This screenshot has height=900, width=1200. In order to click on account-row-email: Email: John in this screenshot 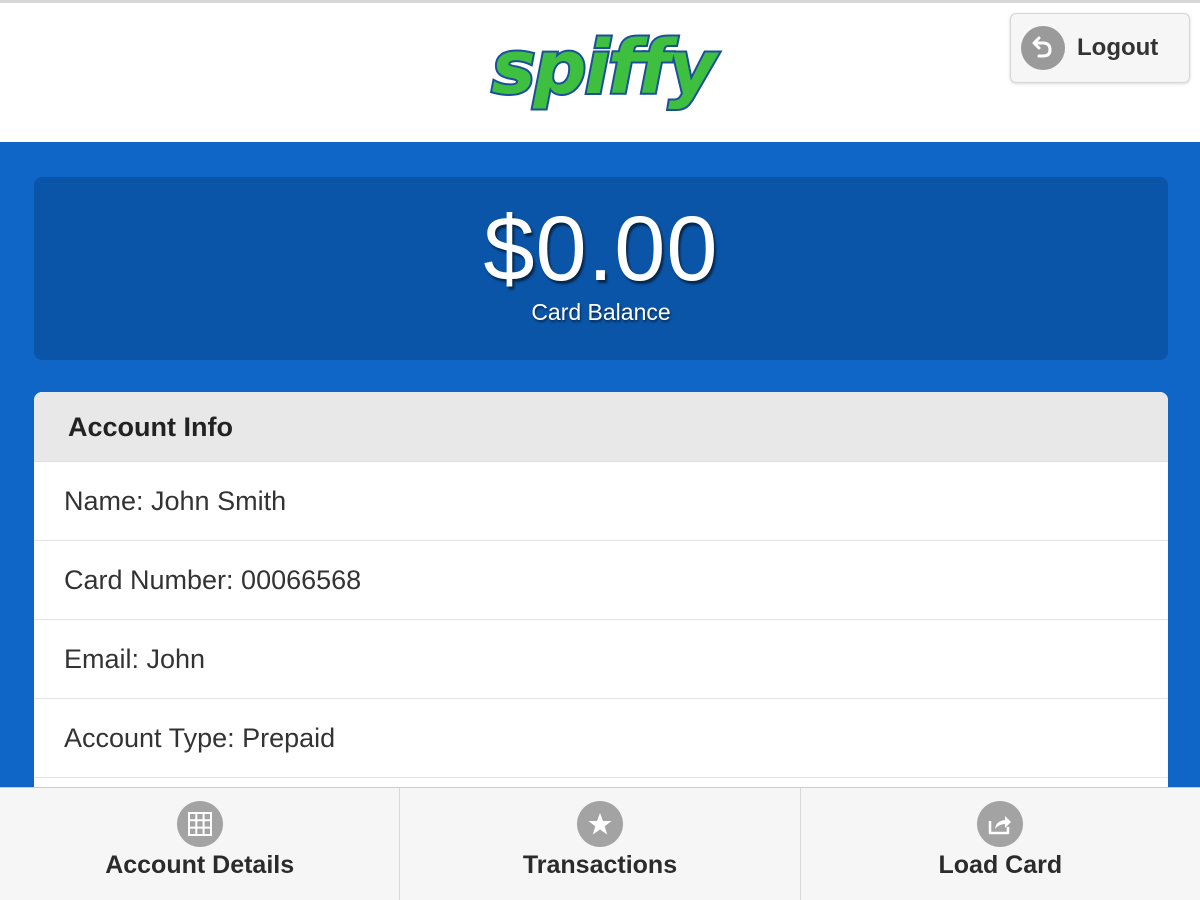, I will do `click(601, 659)`.